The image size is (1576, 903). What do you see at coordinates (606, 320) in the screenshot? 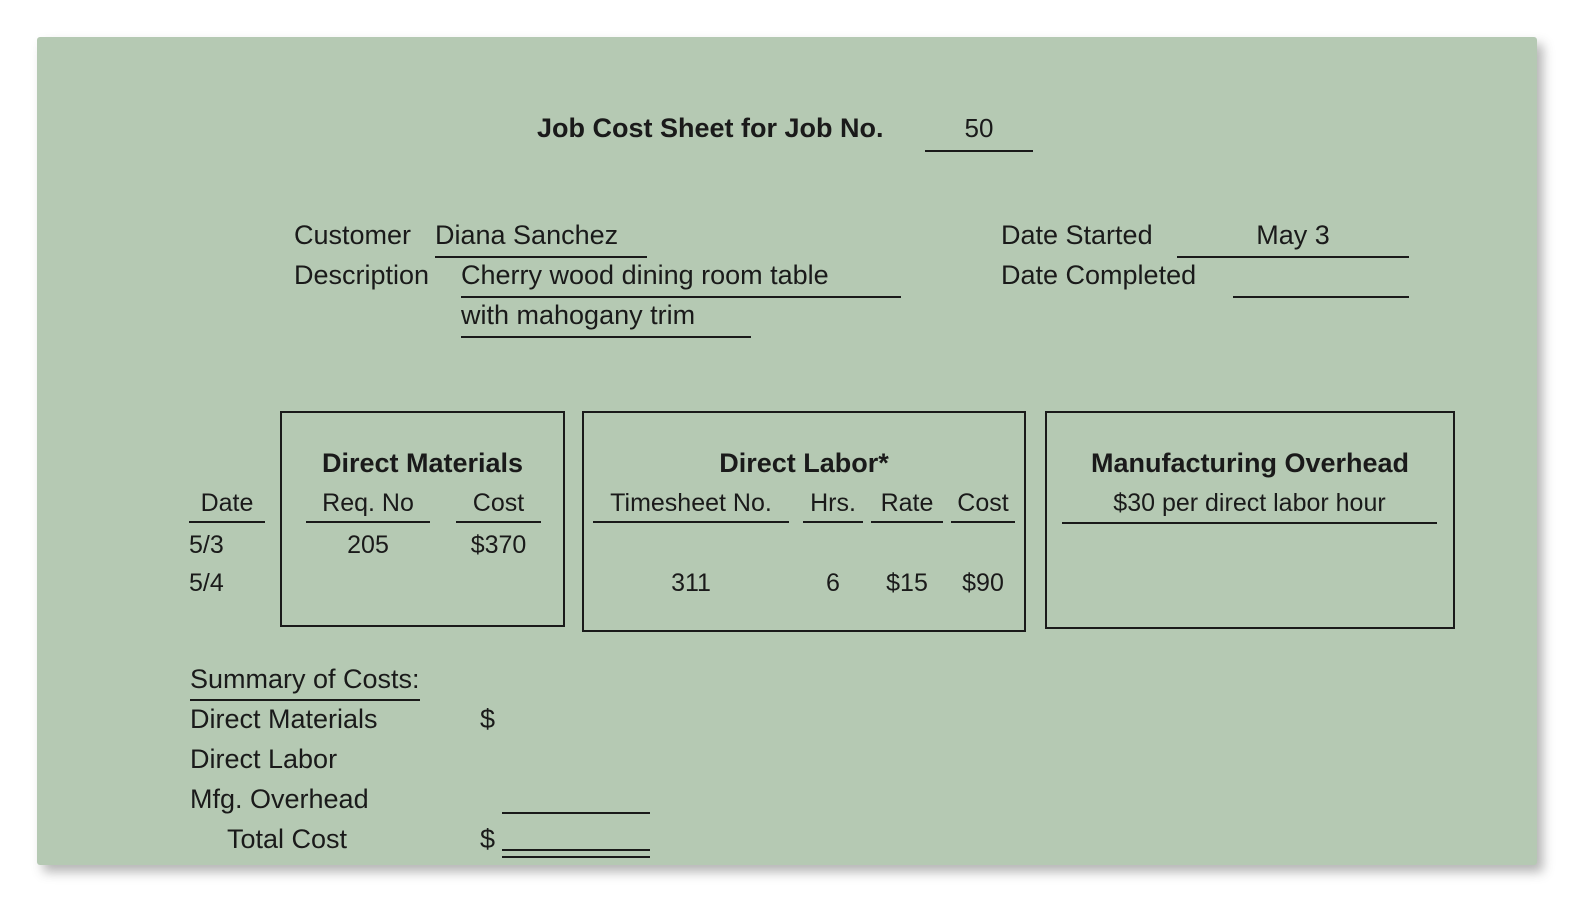
I see `description-field-line-2: with mahogany trim` at bounding box center [606, 320].